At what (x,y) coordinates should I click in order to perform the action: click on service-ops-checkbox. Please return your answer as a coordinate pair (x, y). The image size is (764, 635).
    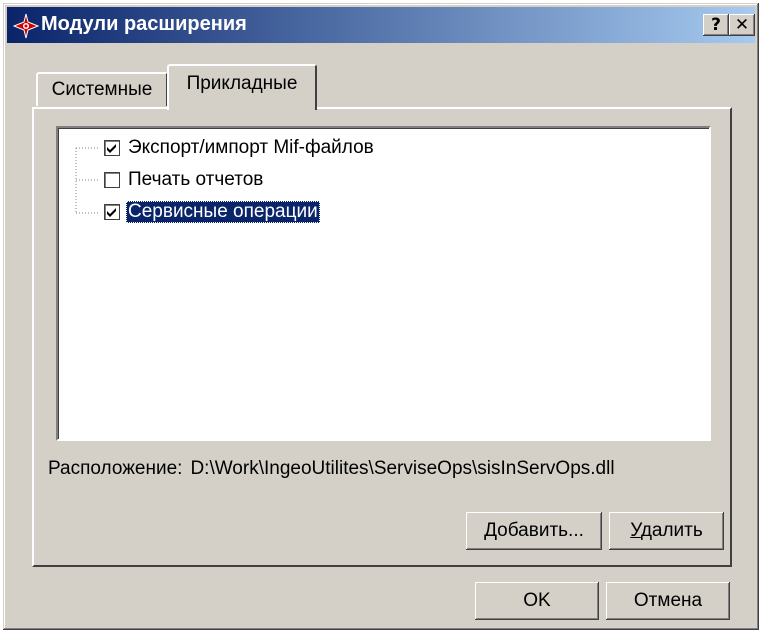
    Looking at the image, I should click on (112, 212).